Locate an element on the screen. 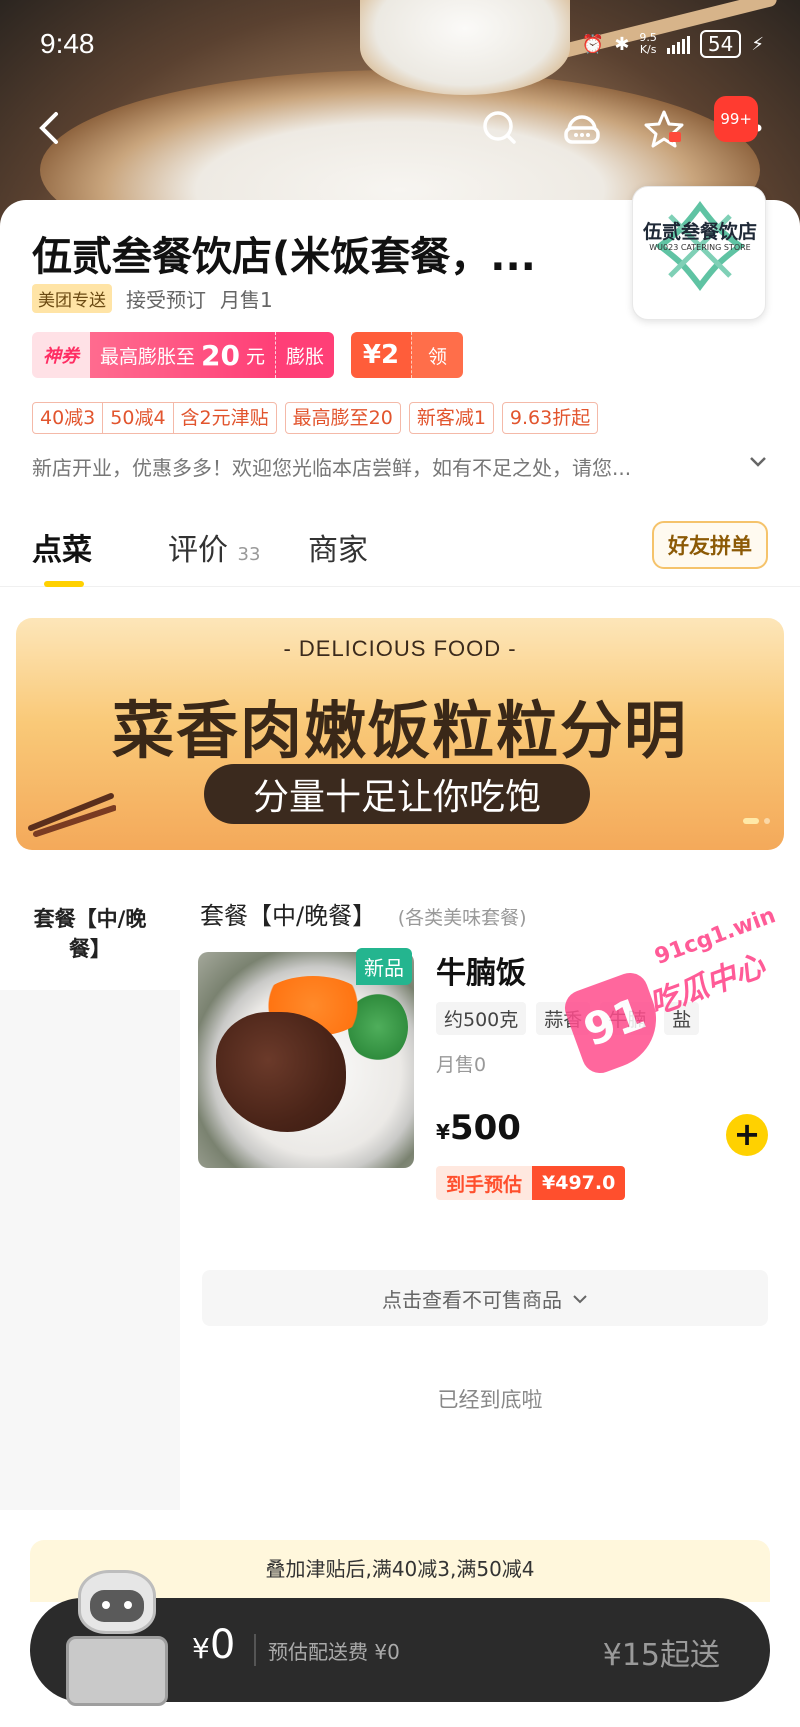  plus-icon: + is located at coordinates (747, 1135).